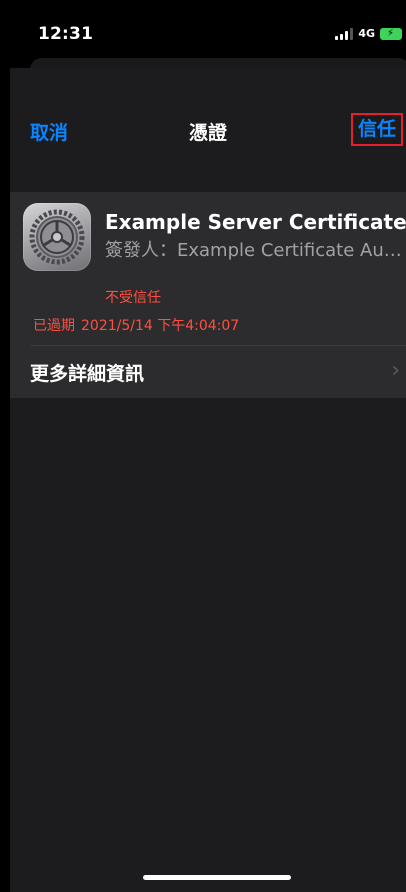 The image size is (406, 892). What do you see at coordinates (141, 250) in the screenshot?
I see `issuer-label: 簽發人：` at bounding box center [141, 250].